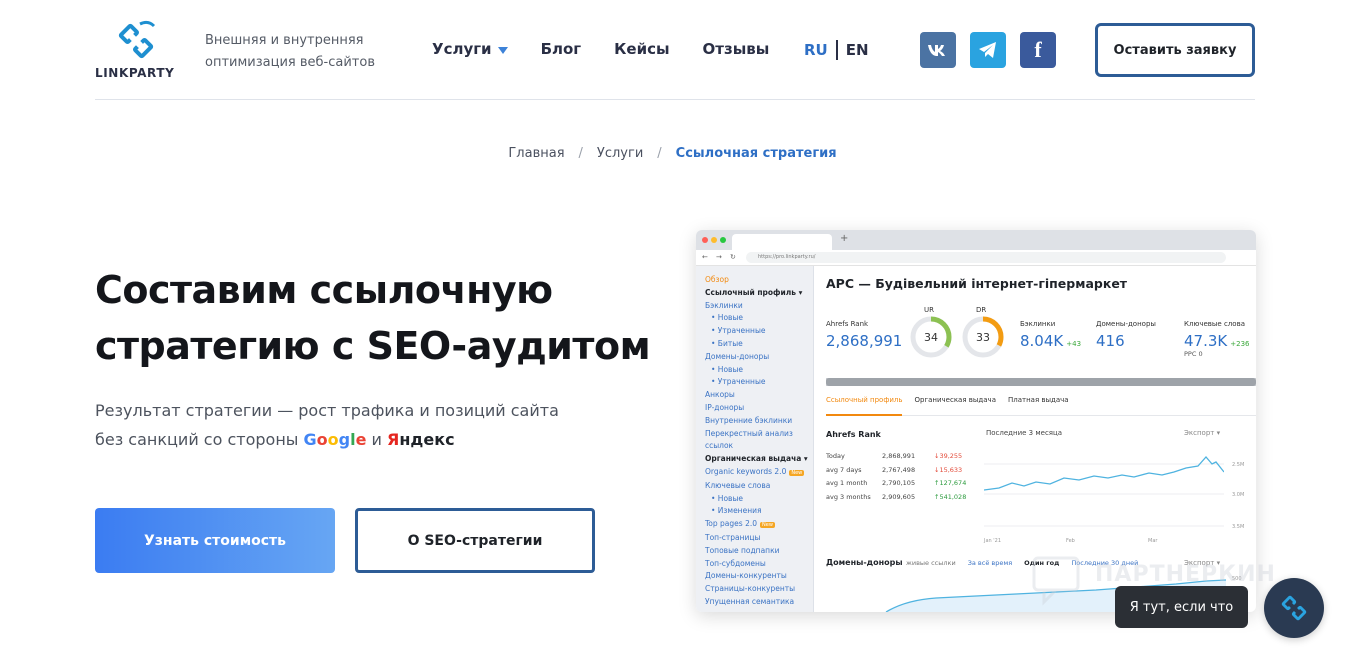 The image size is (1345, 662). I want to click on sidebar-item-label: Органическая выдача ▾, so click(756, 459).